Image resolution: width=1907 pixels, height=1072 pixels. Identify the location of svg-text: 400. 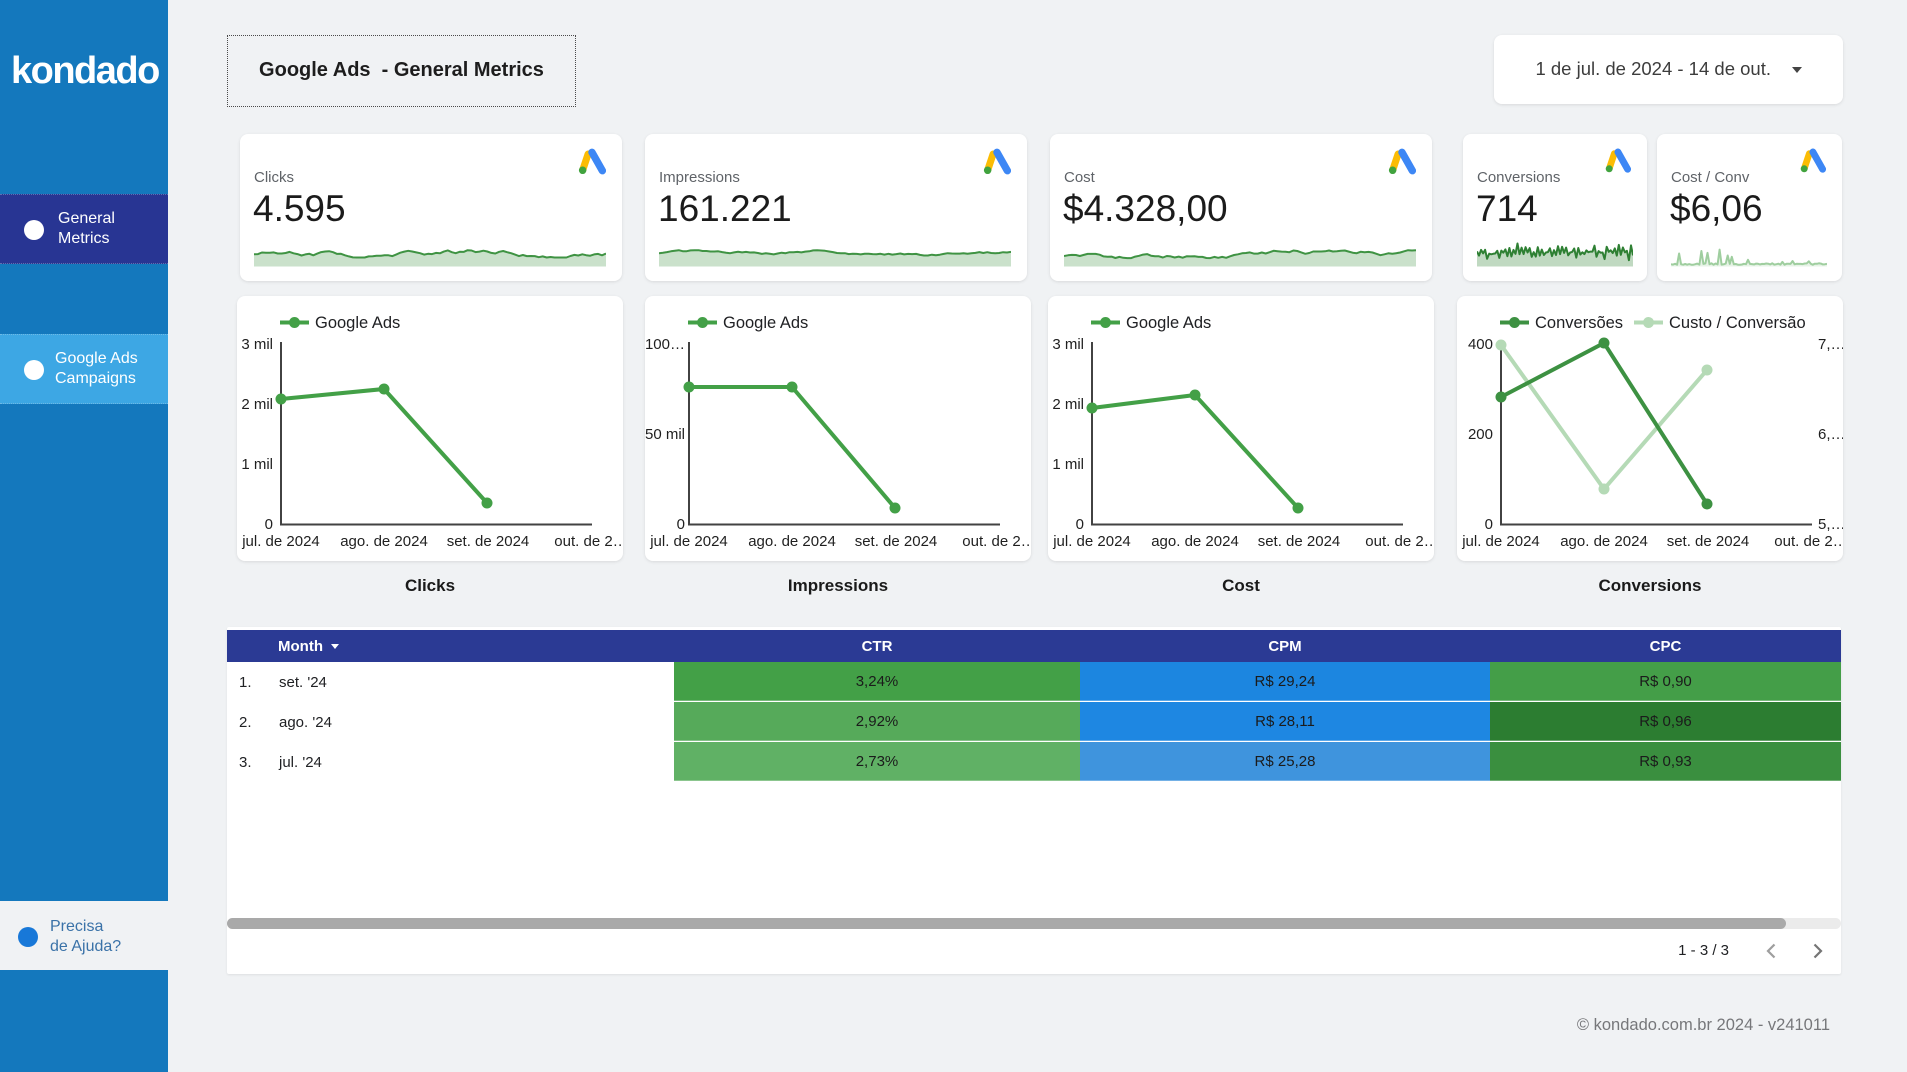
(1480, 344).